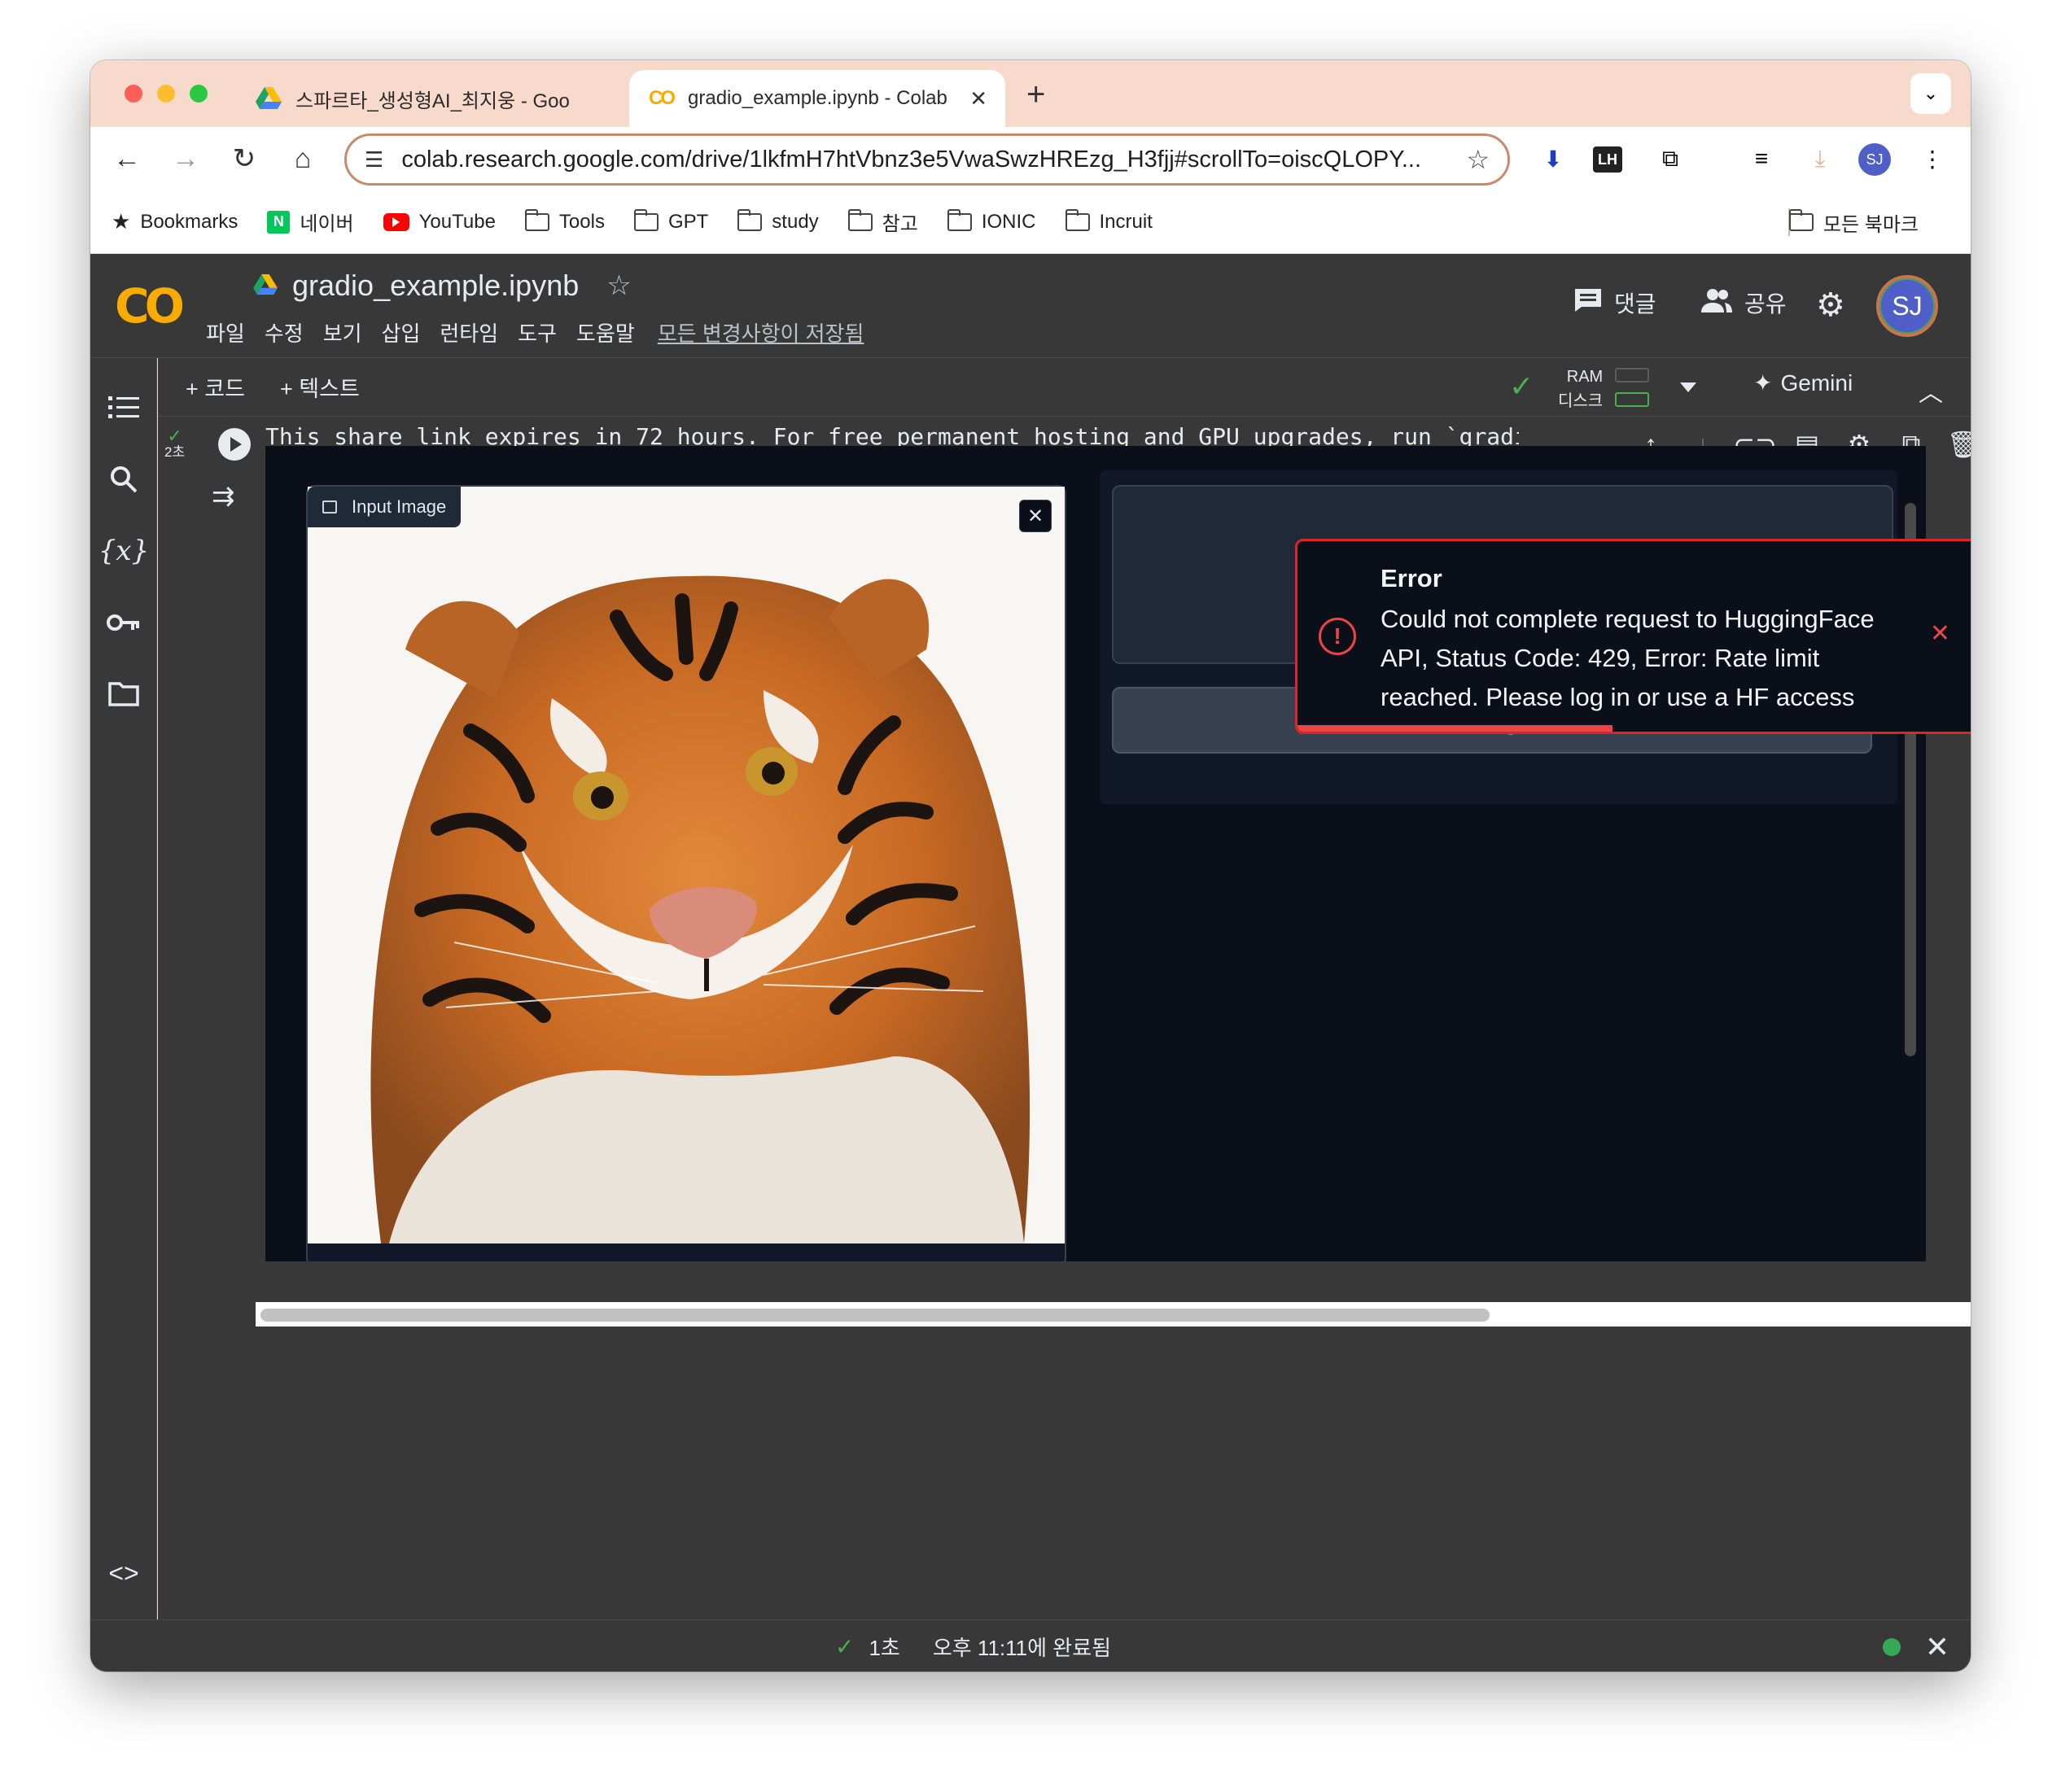 The width and height of the screenshot is (2061, 1792). I want to click on bookmark-item: YouTube, so click(440, 222).